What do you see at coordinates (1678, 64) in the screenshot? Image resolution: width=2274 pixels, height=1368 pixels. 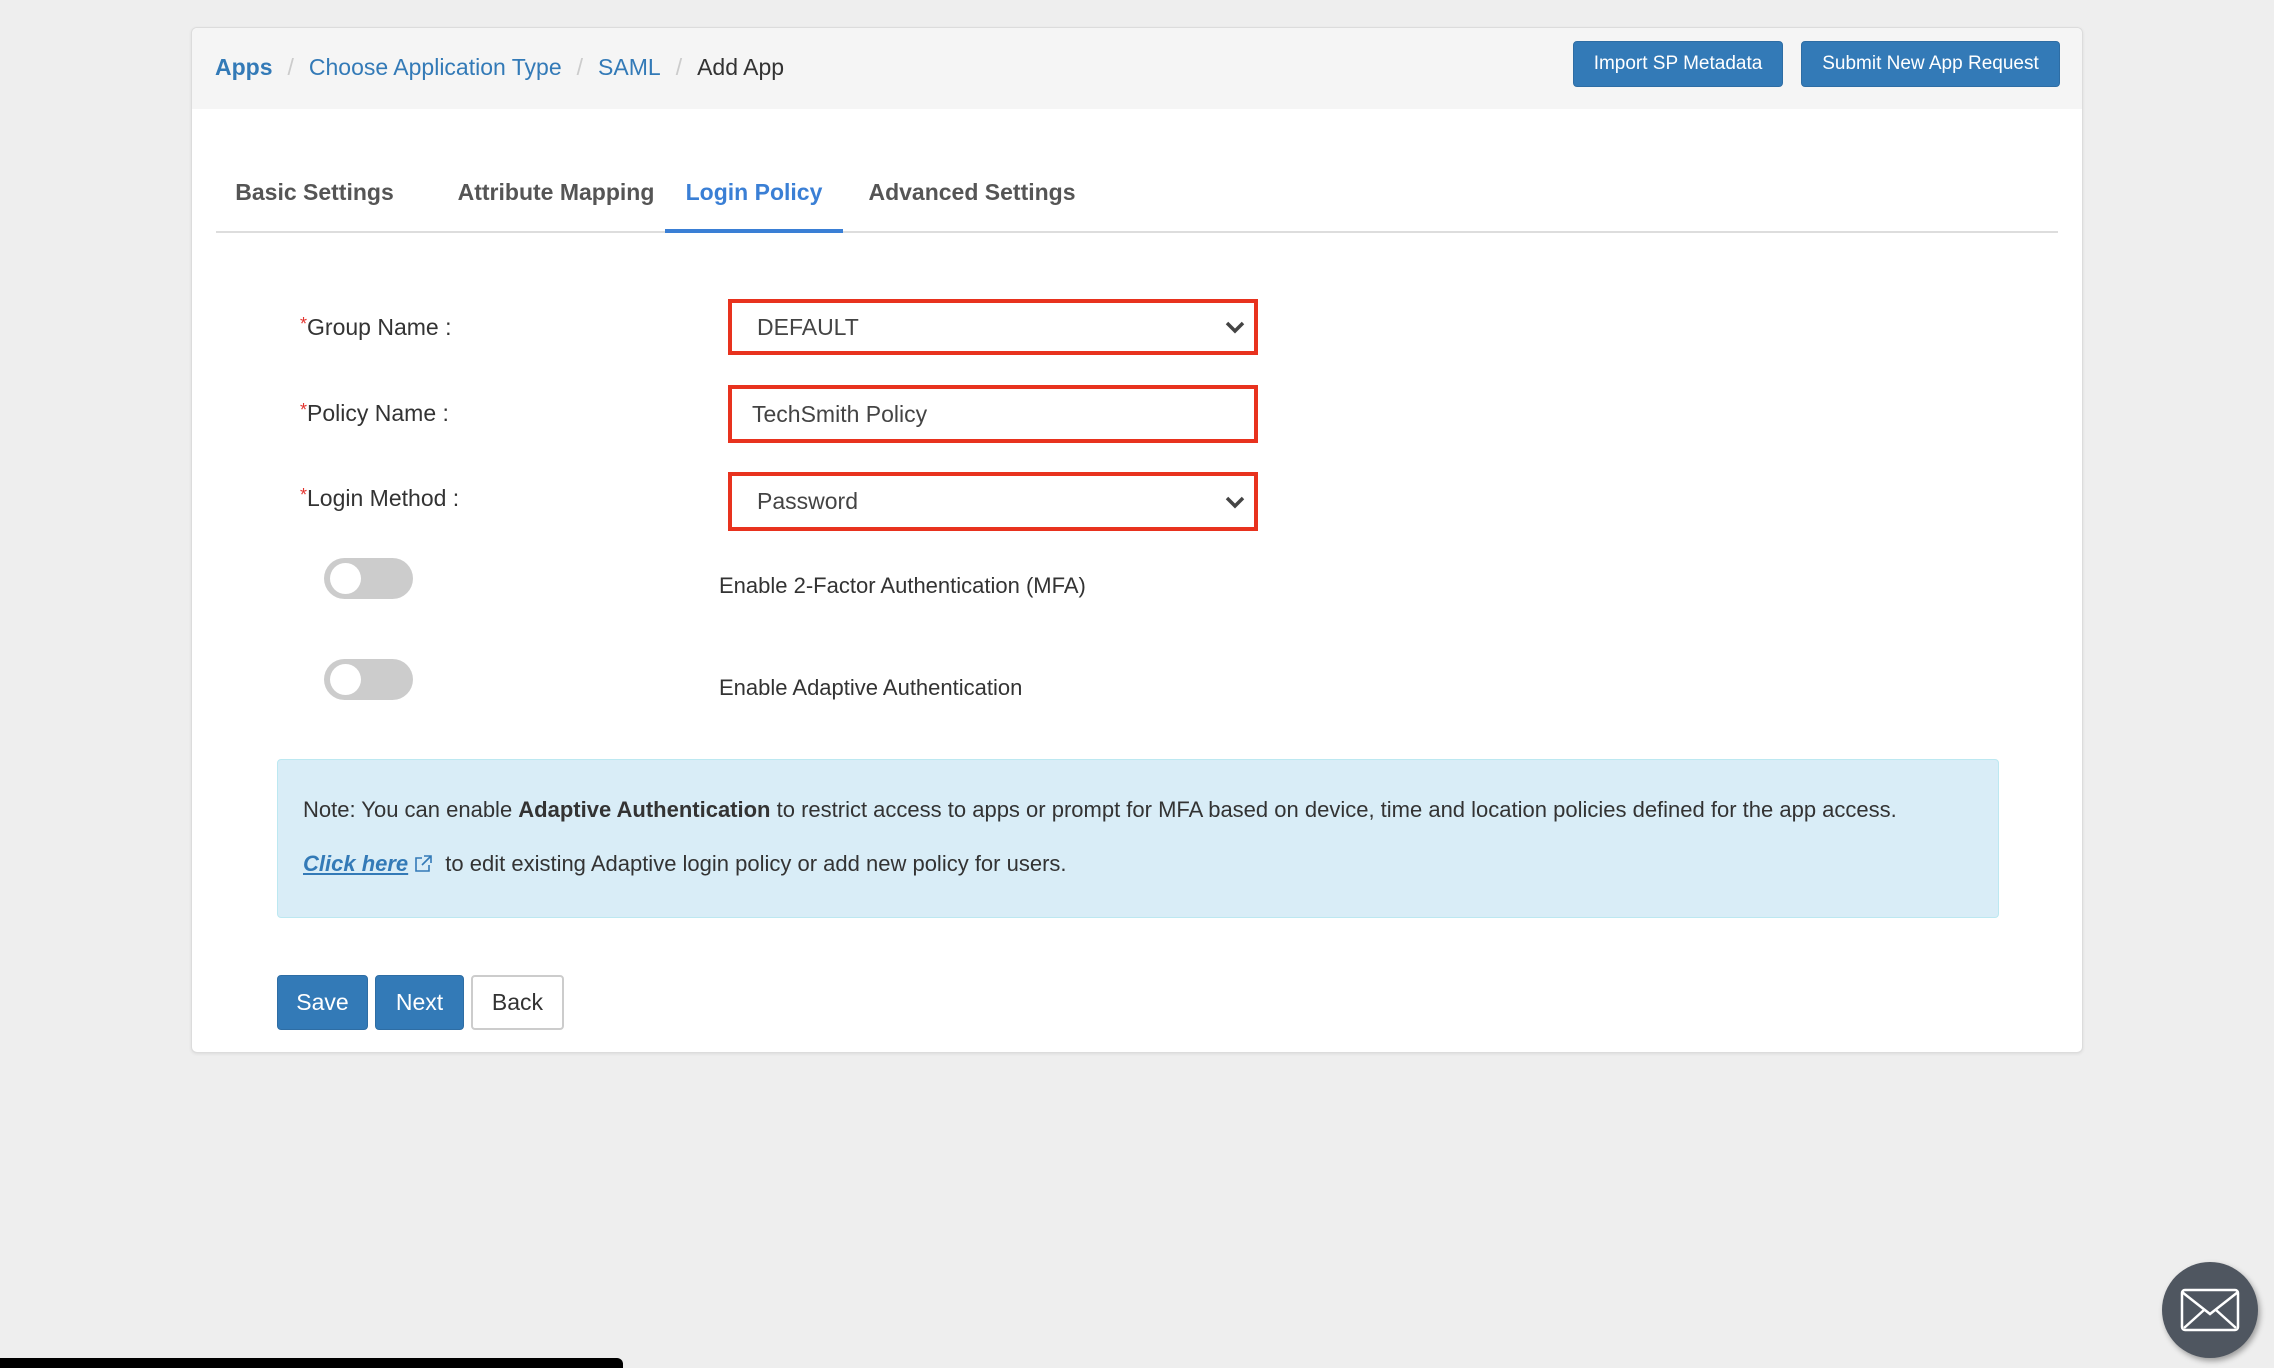 I see `import-sp-metadata-button: Import SP Metadata` at bounding box center [1678, 64].